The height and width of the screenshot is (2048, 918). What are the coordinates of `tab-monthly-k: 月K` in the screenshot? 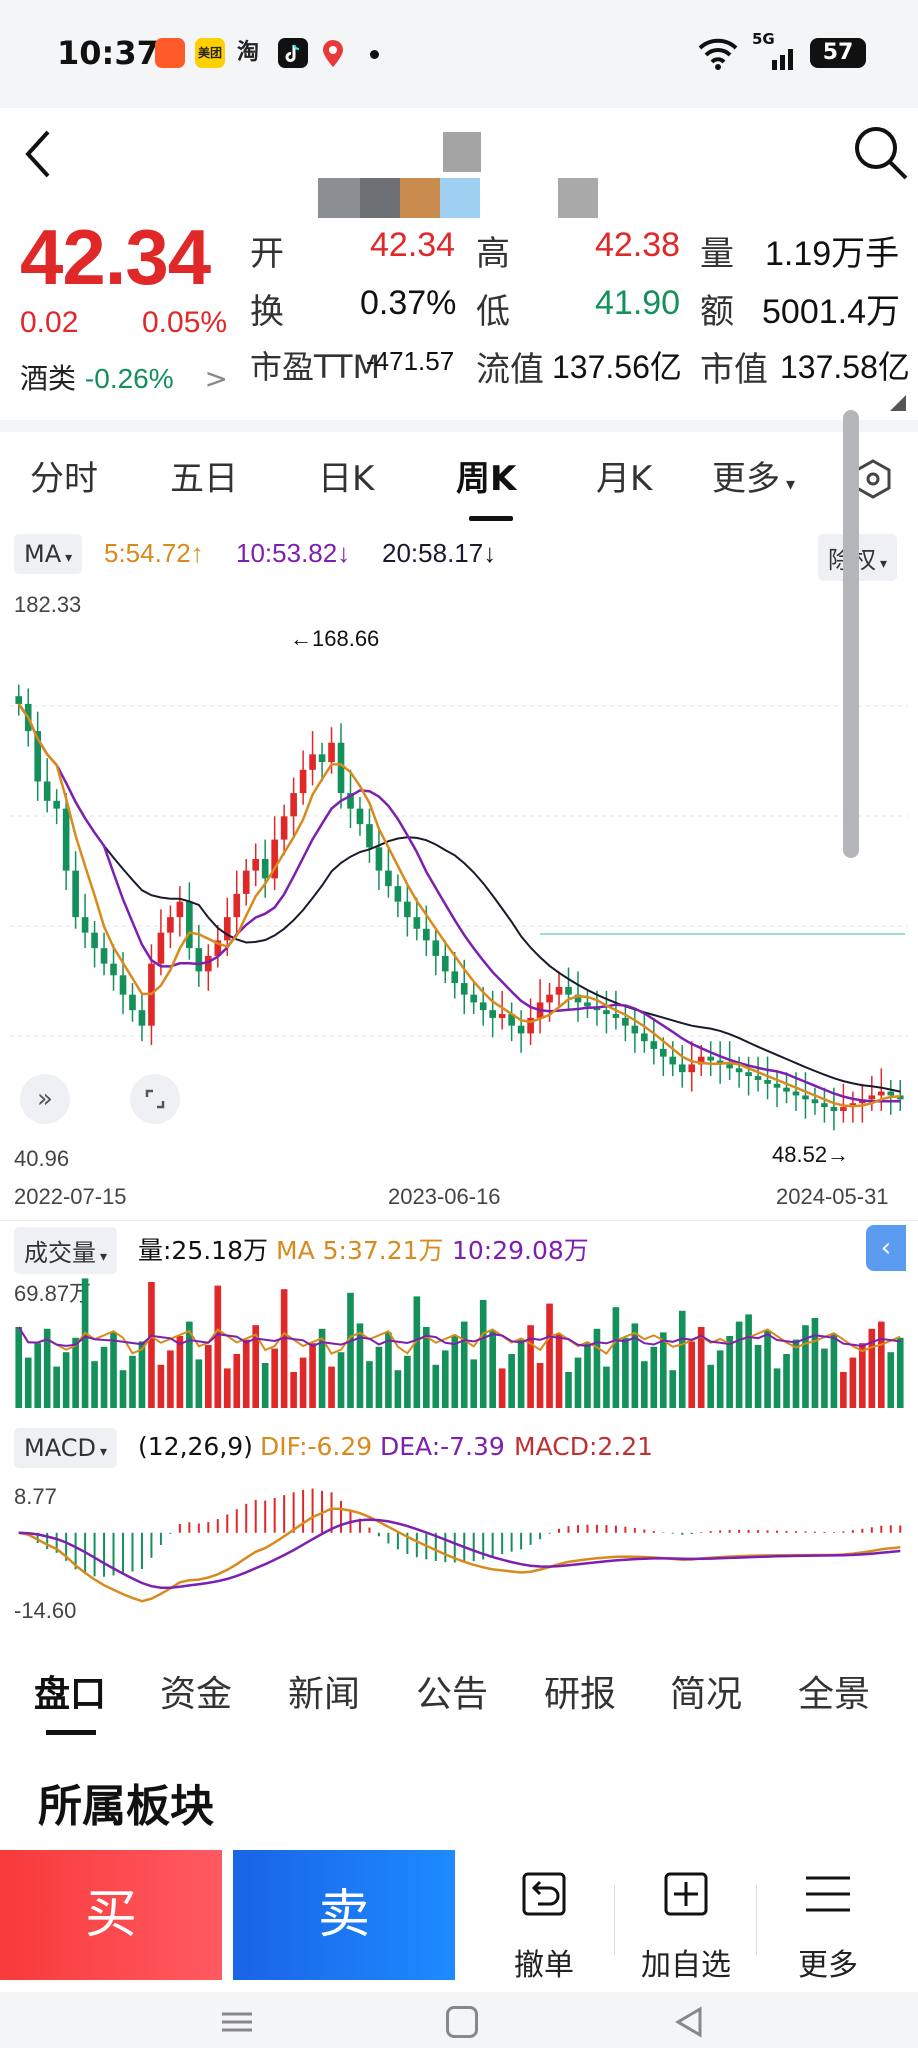 It's located at (624, 479).